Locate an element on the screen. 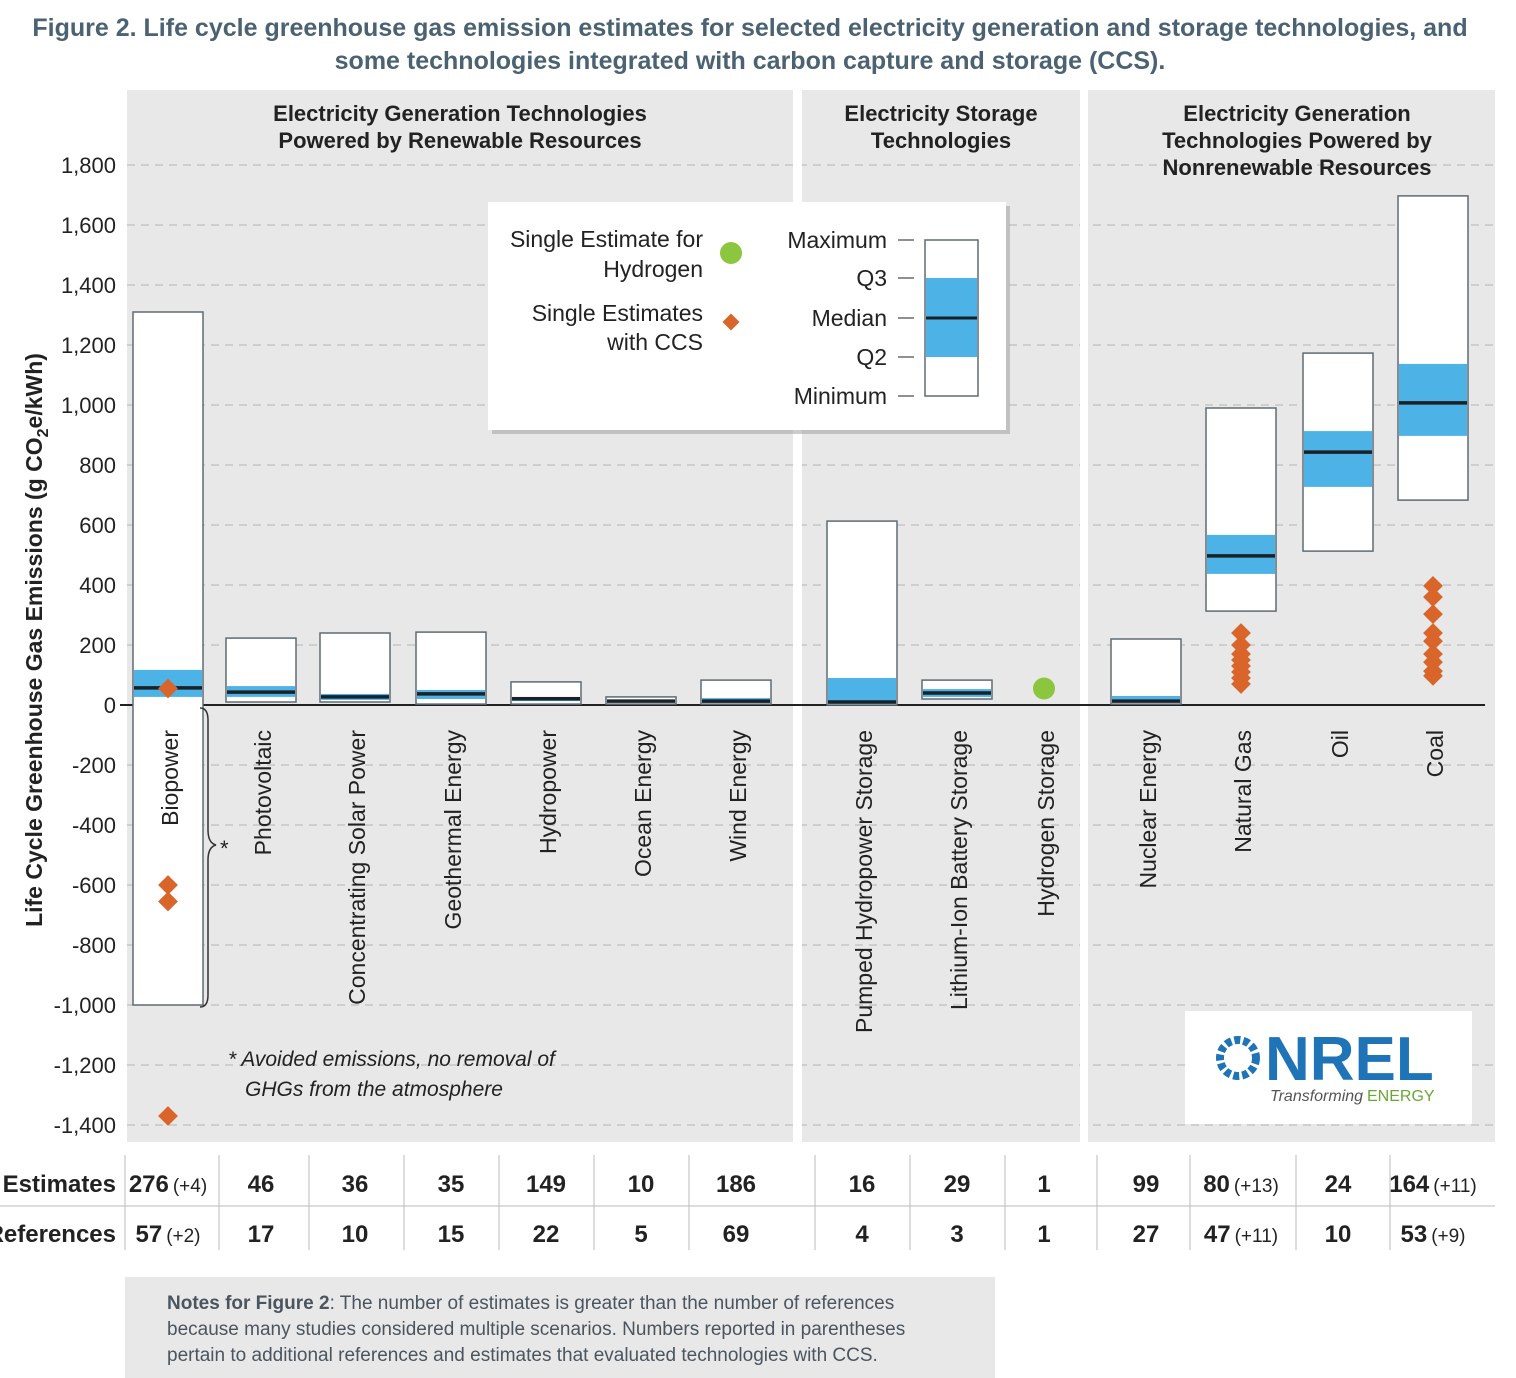 Image resolution: width=1516 pixels, height=1378 pixels. references-count: 53 is located at coordinates (1413, 1234).